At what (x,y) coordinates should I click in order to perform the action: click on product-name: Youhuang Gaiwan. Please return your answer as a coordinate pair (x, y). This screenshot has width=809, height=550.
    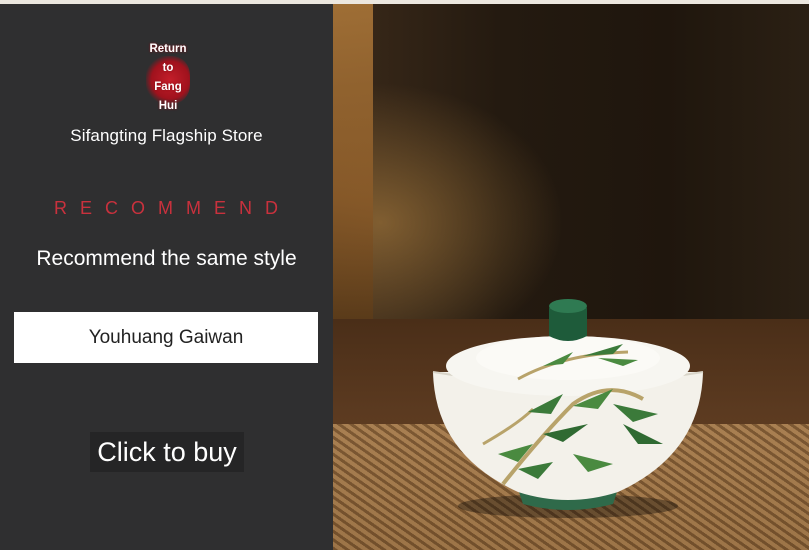
    Looking at the image, I should click on (166, 337).